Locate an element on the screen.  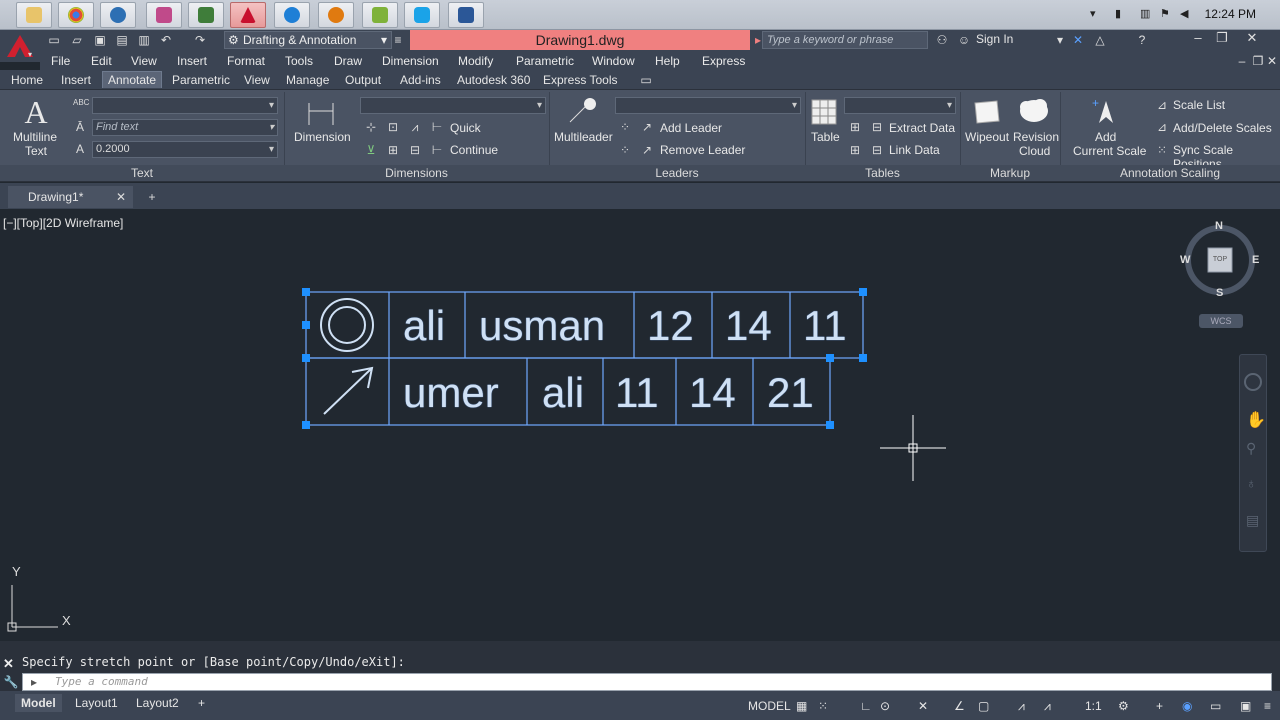
dim-update-icon: ⊞ is located at coordinates (393, 150).